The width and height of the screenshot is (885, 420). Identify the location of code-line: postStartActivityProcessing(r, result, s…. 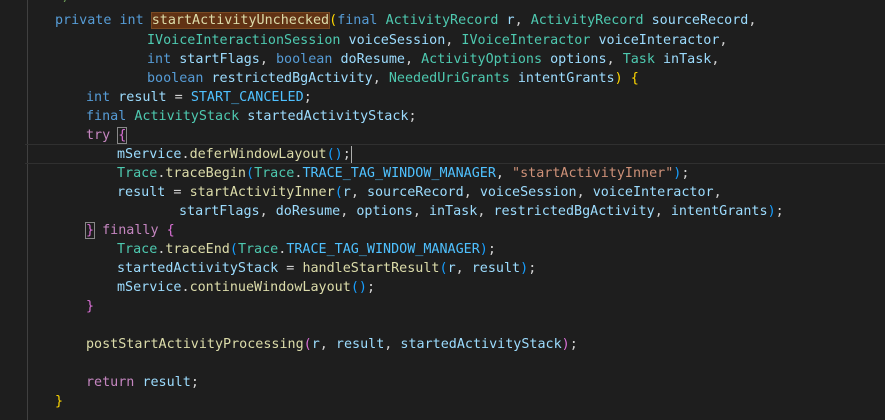
(332, 344).